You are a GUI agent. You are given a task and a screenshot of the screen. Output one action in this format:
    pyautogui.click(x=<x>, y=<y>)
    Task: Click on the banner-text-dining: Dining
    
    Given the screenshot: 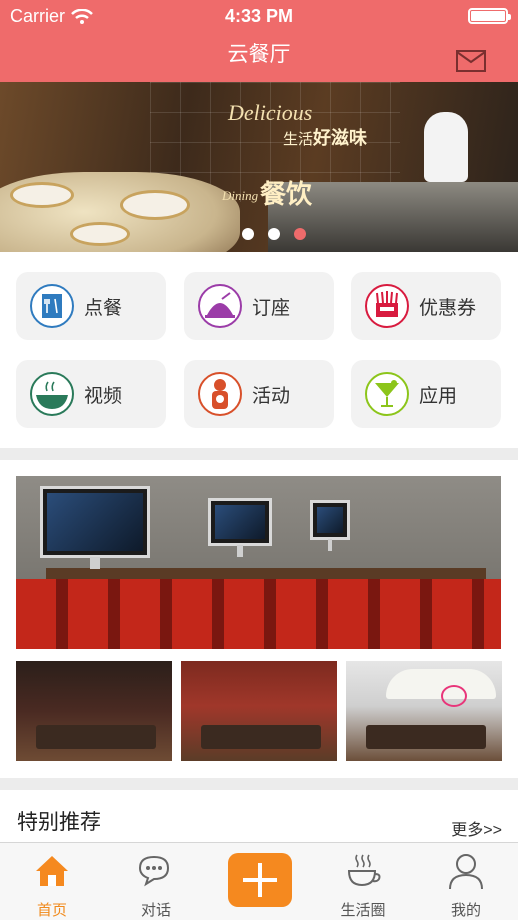 What is the action you would take?
    pyautogui.click(x=240, y=195)
    